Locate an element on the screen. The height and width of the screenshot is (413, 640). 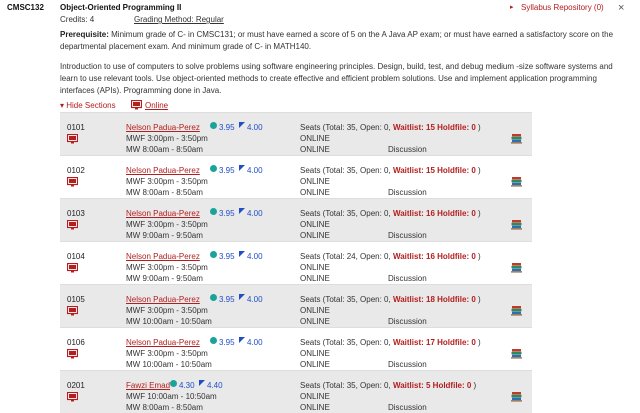
arrow-right-icon: ▸ is located at coordinates (512, 7).